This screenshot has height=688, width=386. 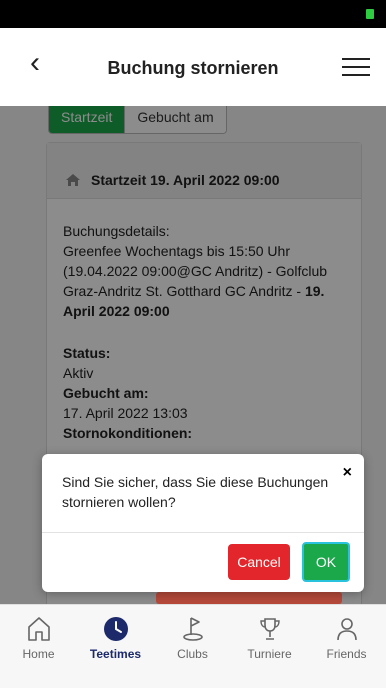 What do you see at coordinates (192, 629) in the screenshot?
I see `golf-flag-icon` at bounding box center [192, 629].